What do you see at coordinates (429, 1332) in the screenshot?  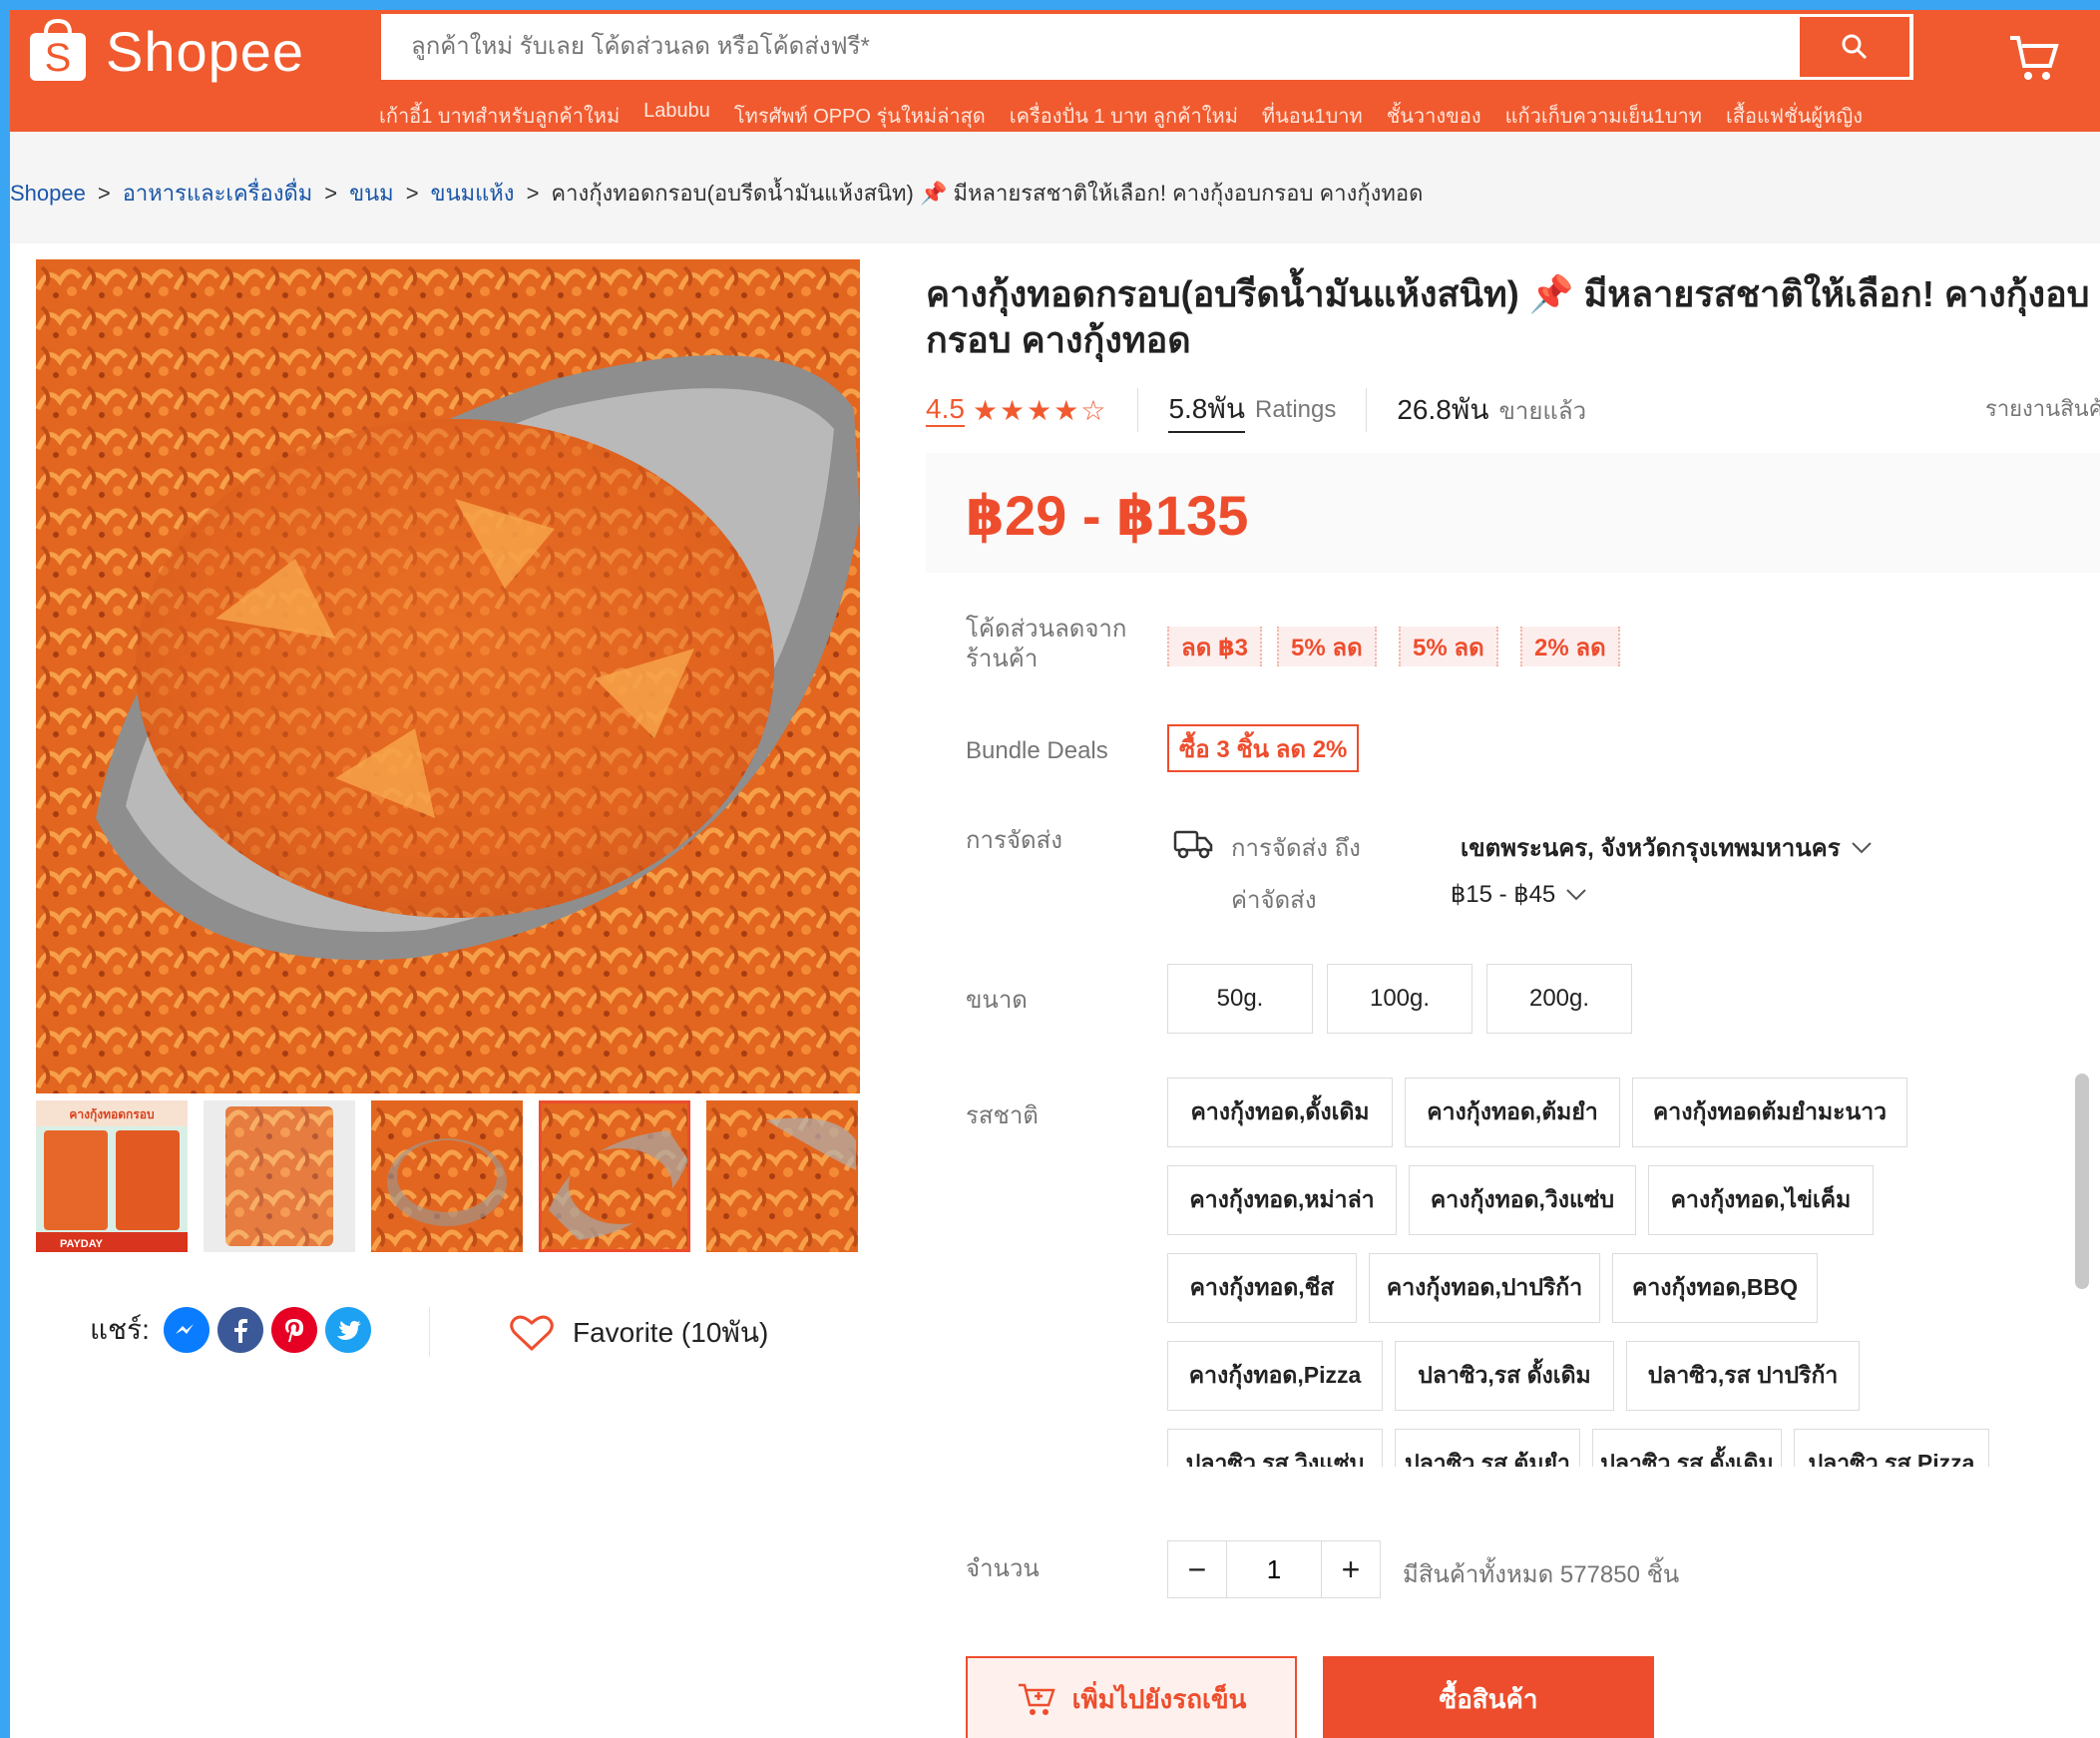 I see `share-divider` at bounding box center [429, 1332].